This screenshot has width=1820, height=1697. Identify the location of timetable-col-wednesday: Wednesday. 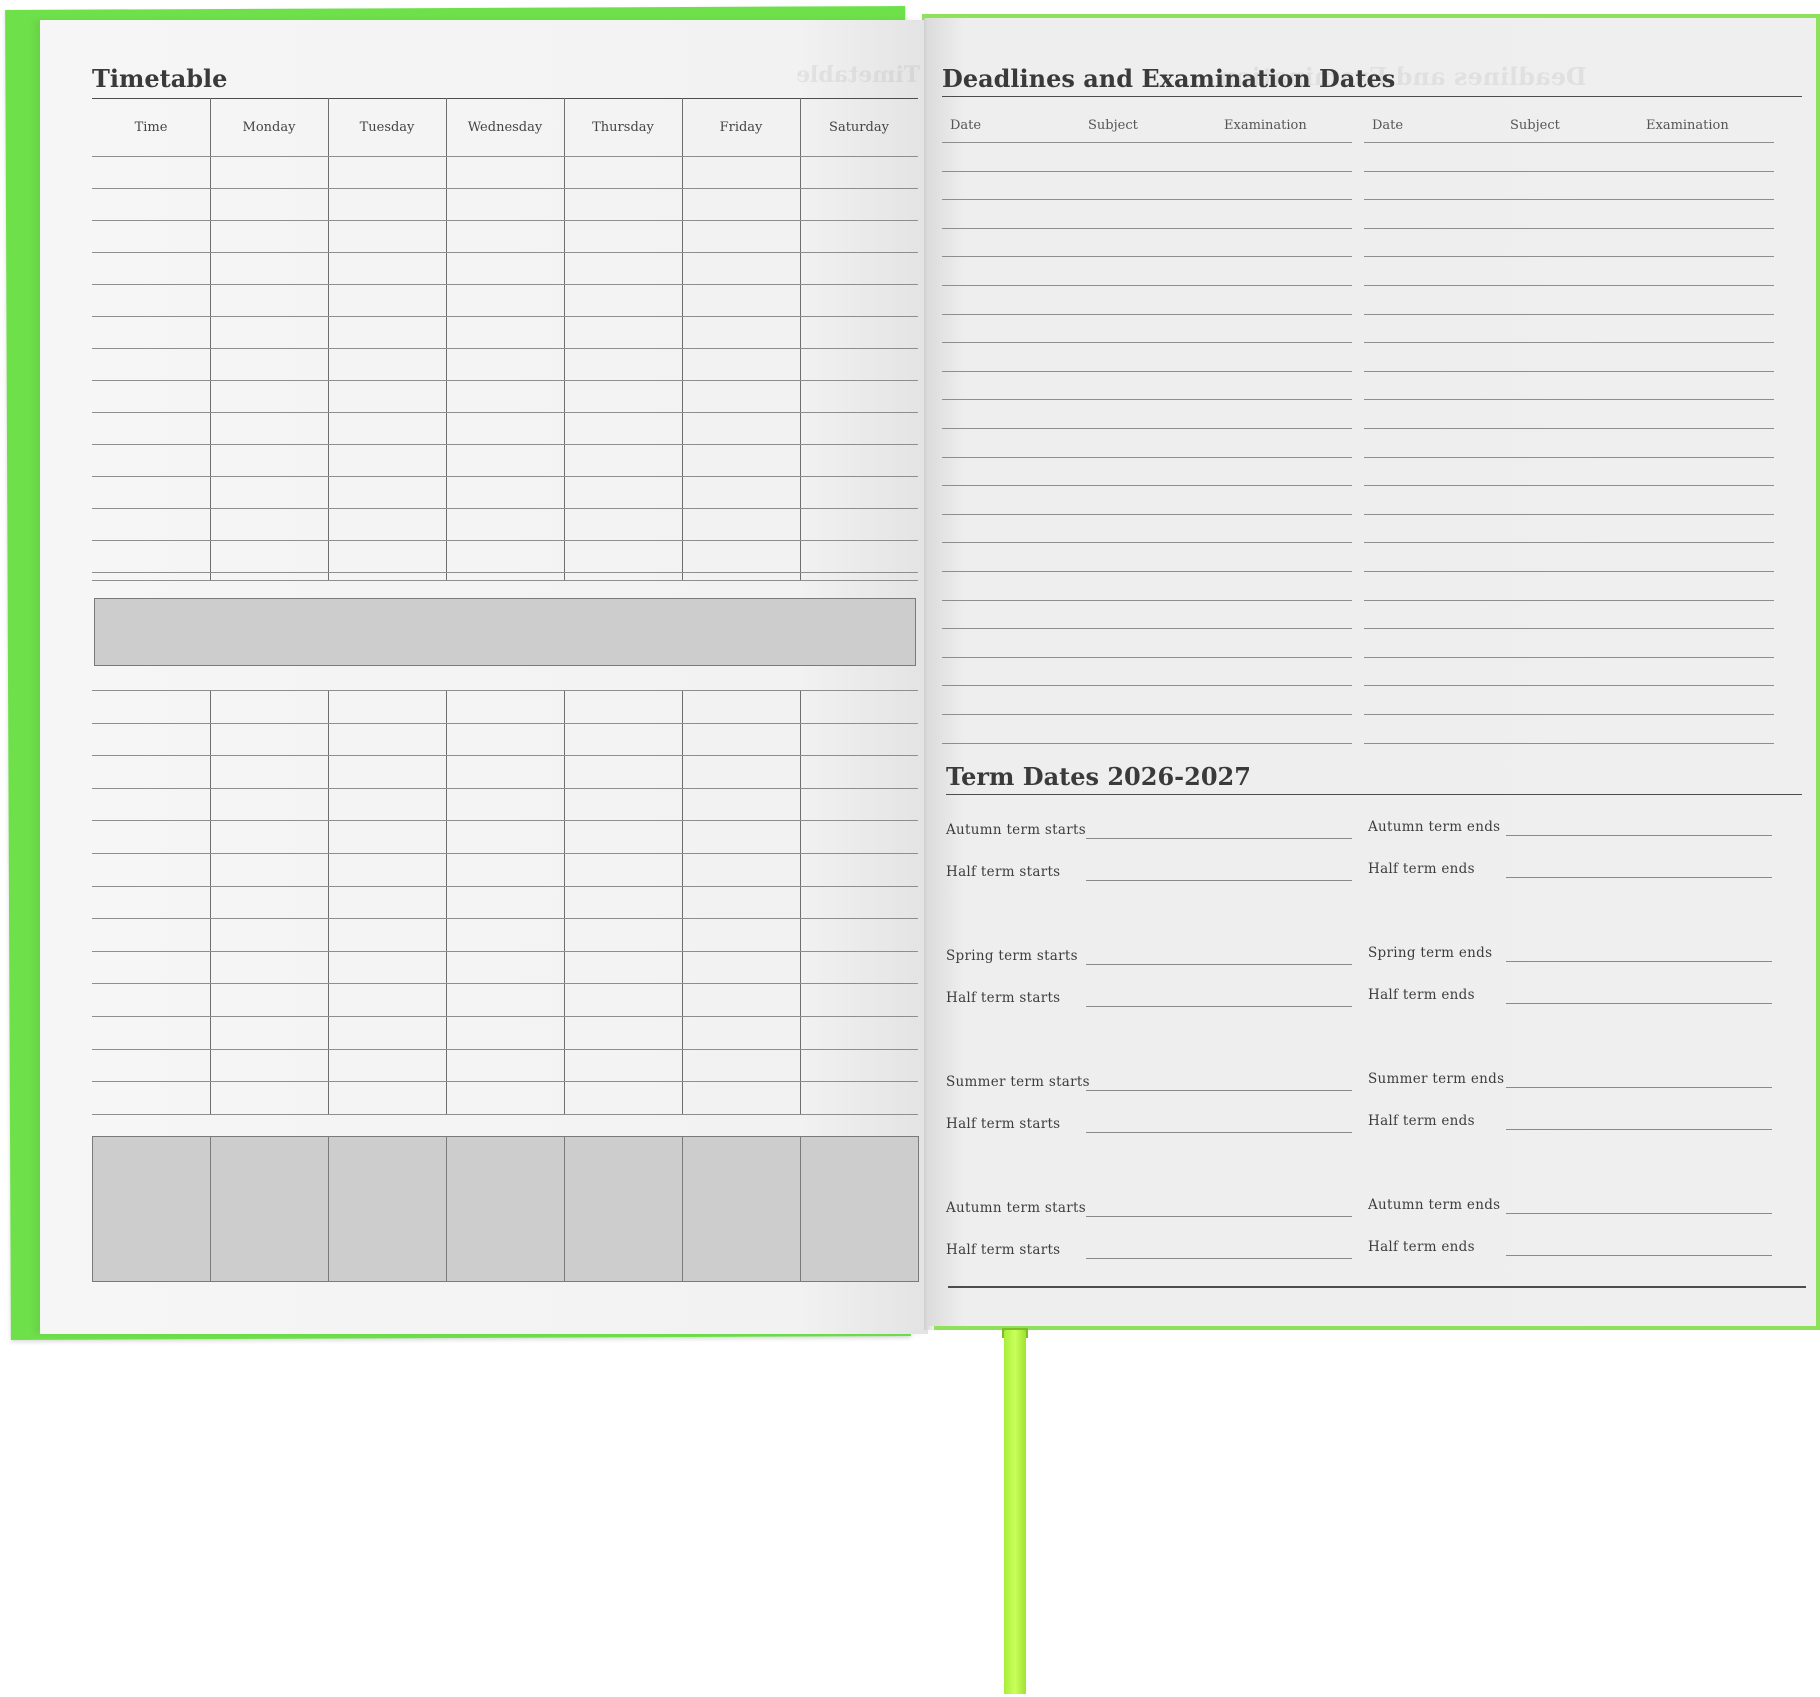
(505, 127).